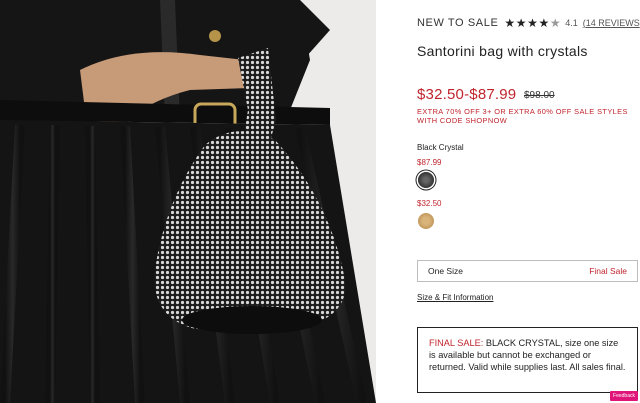 Image resolution: width=640 pixels, height=403 pixels. What do you see at coordinates (426, 180) in the screenshot?
I see `swatch-black-crystal` at bounding box center [426, 180].